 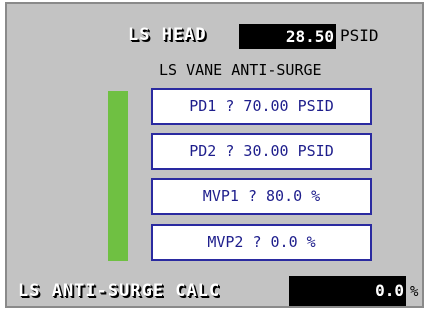 What do you see at coordinates (261, 196) in the screenshot?
I see `mvp1-setpoint-button: MVP1 ? 80.0 %` at bounding box center [261, 196].